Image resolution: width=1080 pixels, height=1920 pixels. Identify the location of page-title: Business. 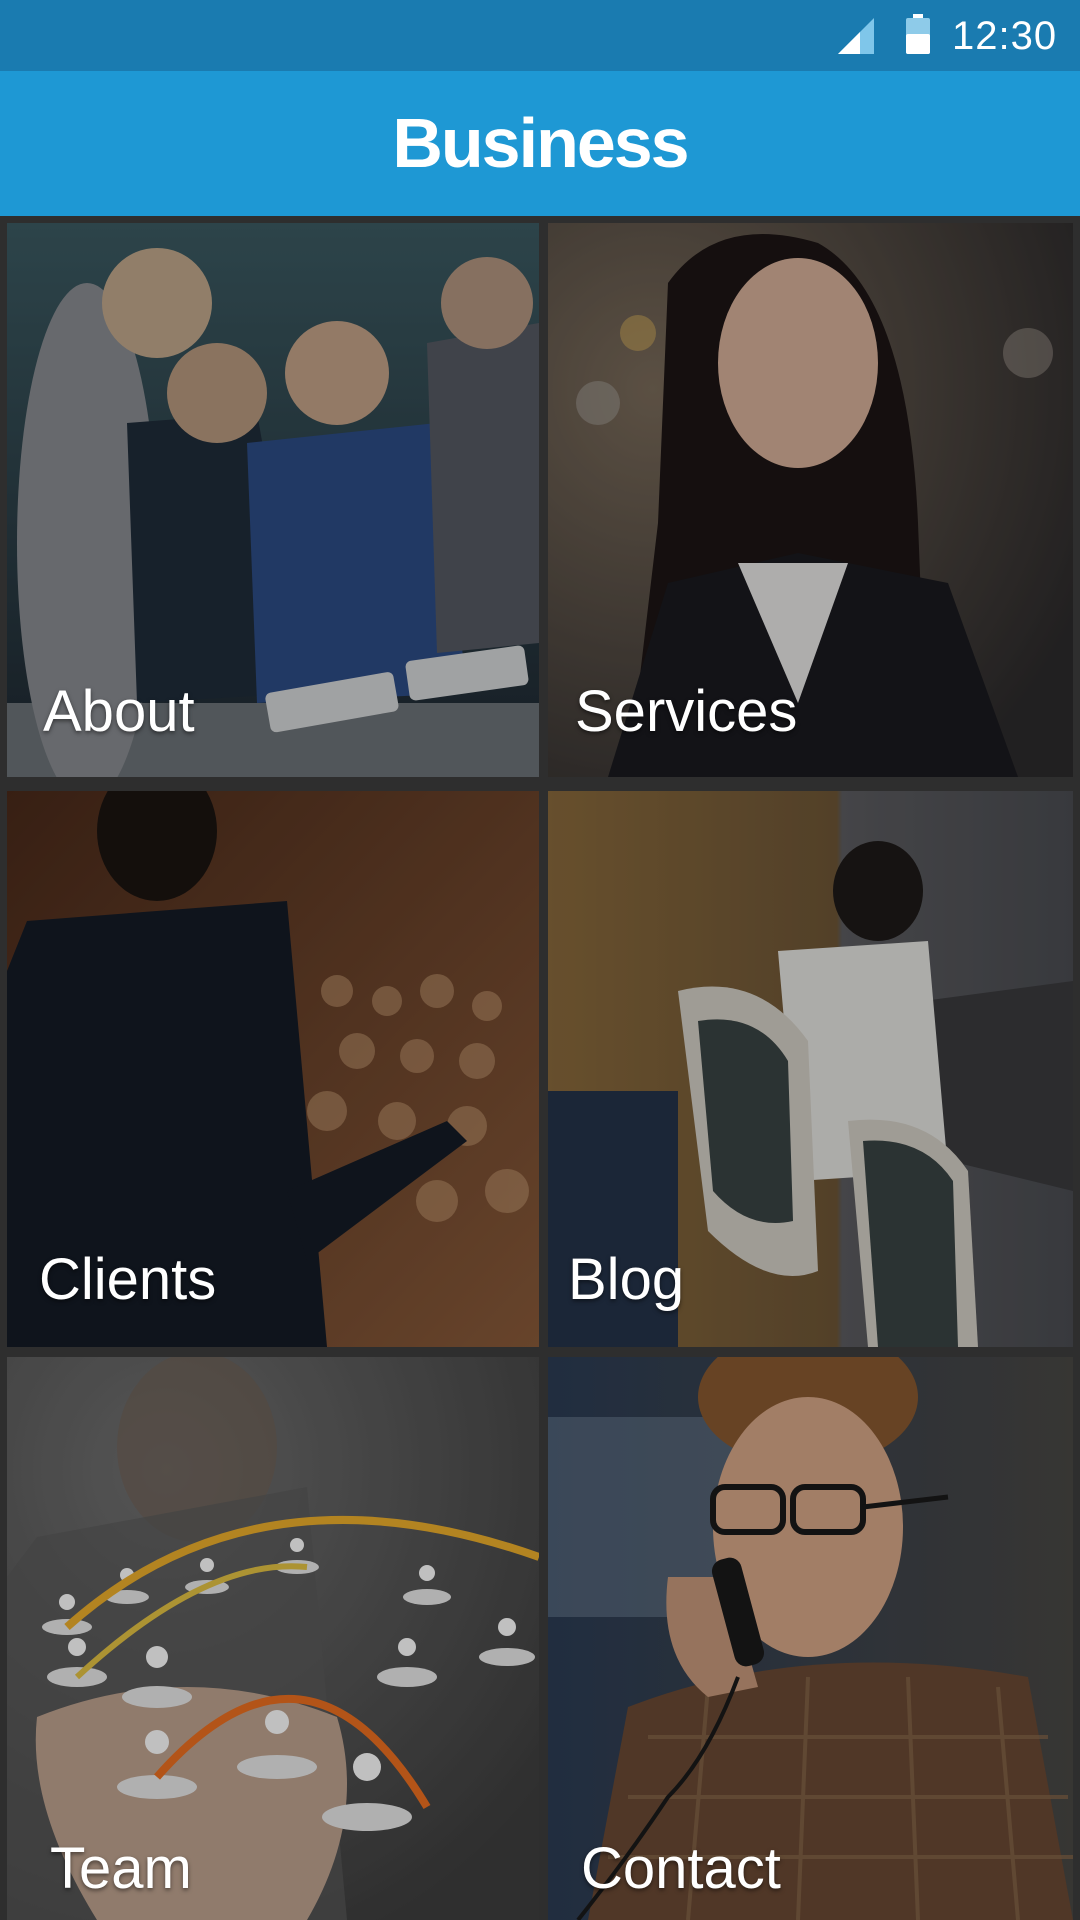
(540, 143).